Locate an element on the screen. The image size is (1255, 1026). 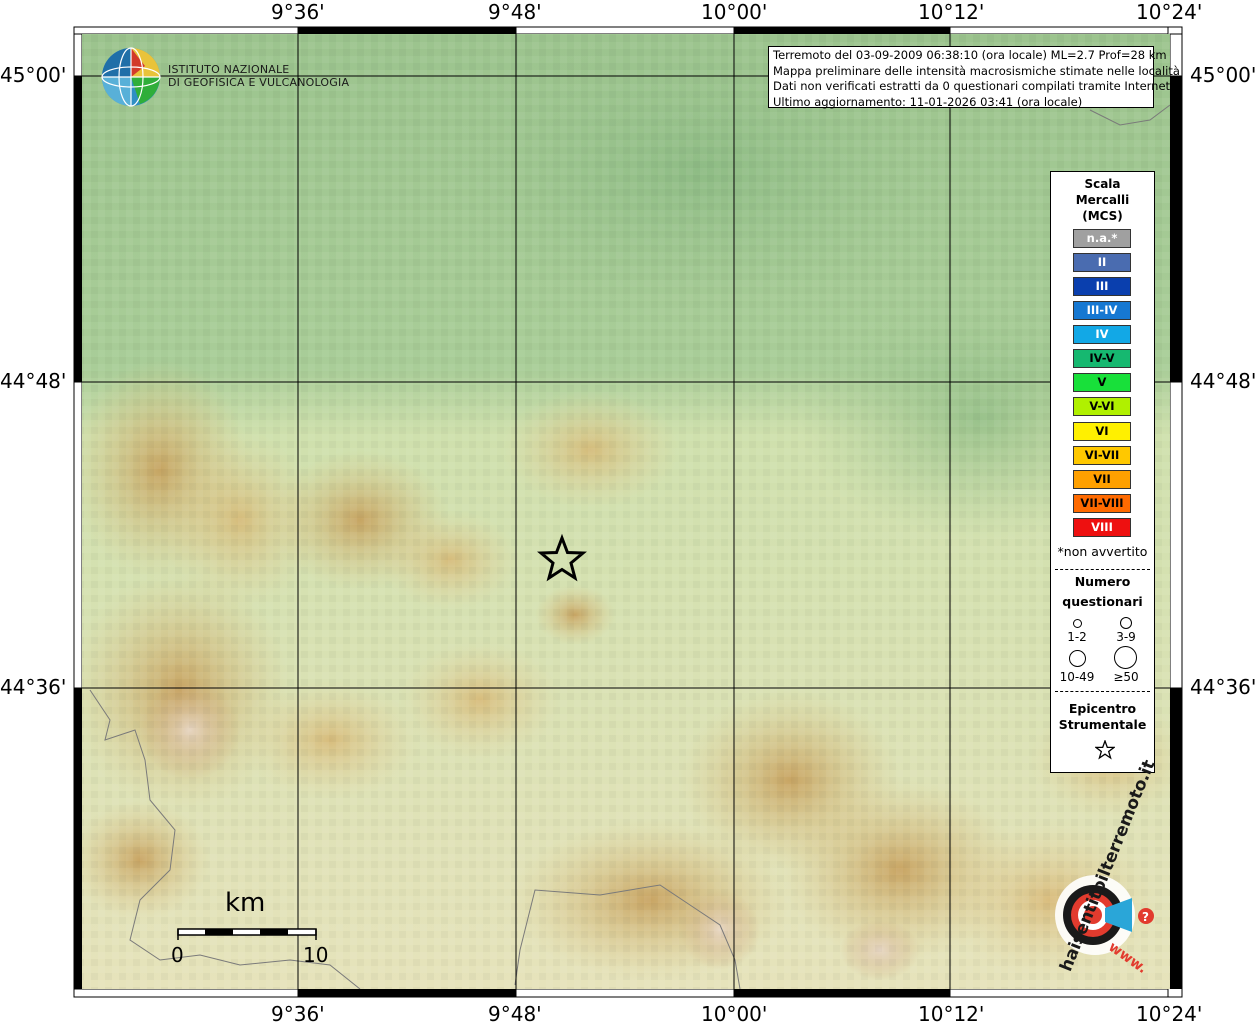
lon-tick-bottom-3: 10°00' is located at coordinates (734, 1014).